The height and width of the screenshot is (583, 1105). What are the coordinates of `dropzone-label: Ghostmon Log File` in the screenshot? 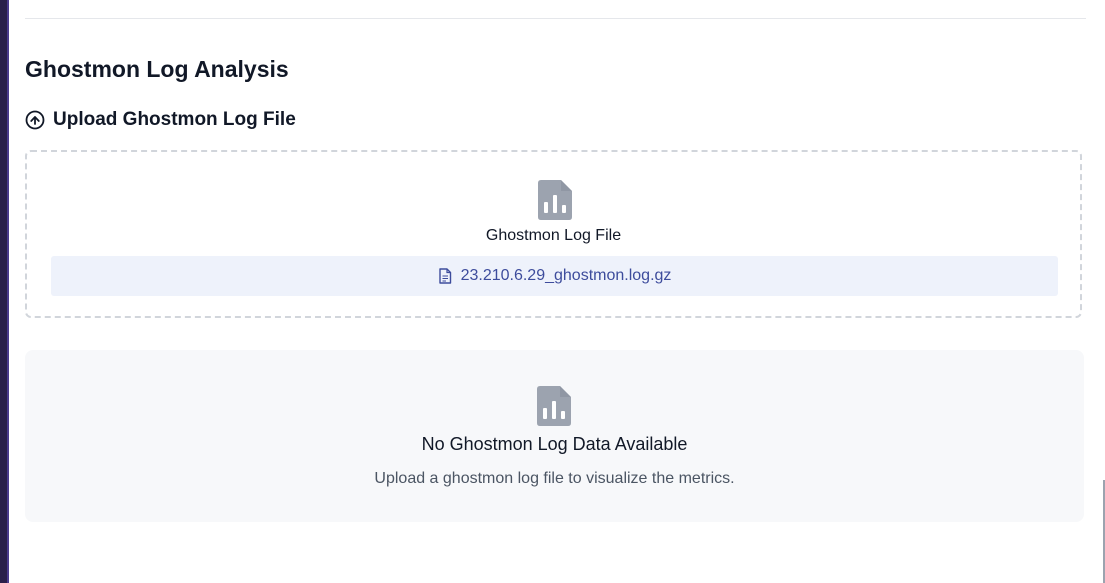 It's located at (553, 235).